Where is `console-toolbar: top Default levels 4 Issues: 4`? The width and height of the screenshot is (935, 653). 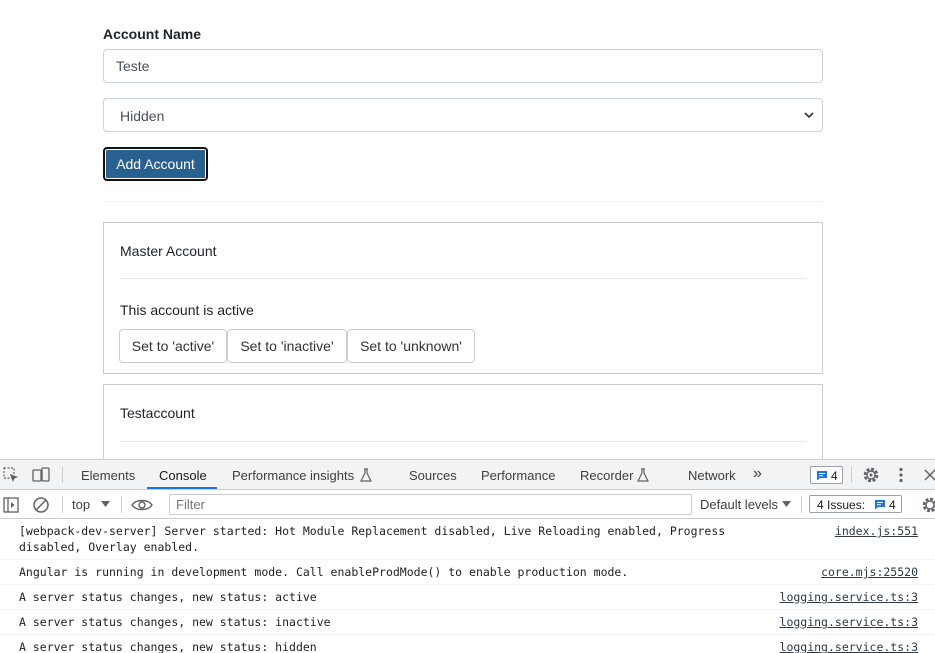
console-toolbar: top Default levels 4 Issues: 4 is located at coordinates (467, 504).